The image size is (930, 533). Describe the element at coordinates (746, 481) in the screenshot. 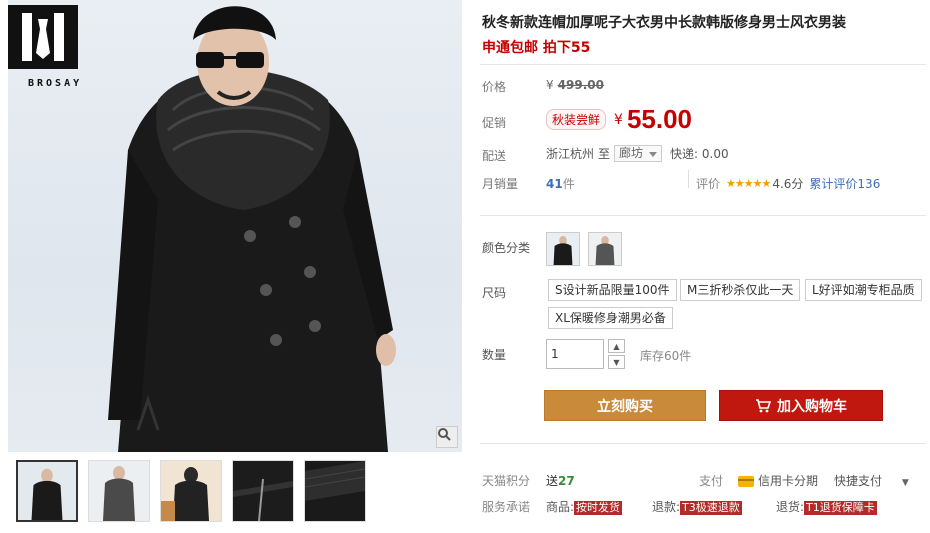

I see `credit-card-icon` at that location.